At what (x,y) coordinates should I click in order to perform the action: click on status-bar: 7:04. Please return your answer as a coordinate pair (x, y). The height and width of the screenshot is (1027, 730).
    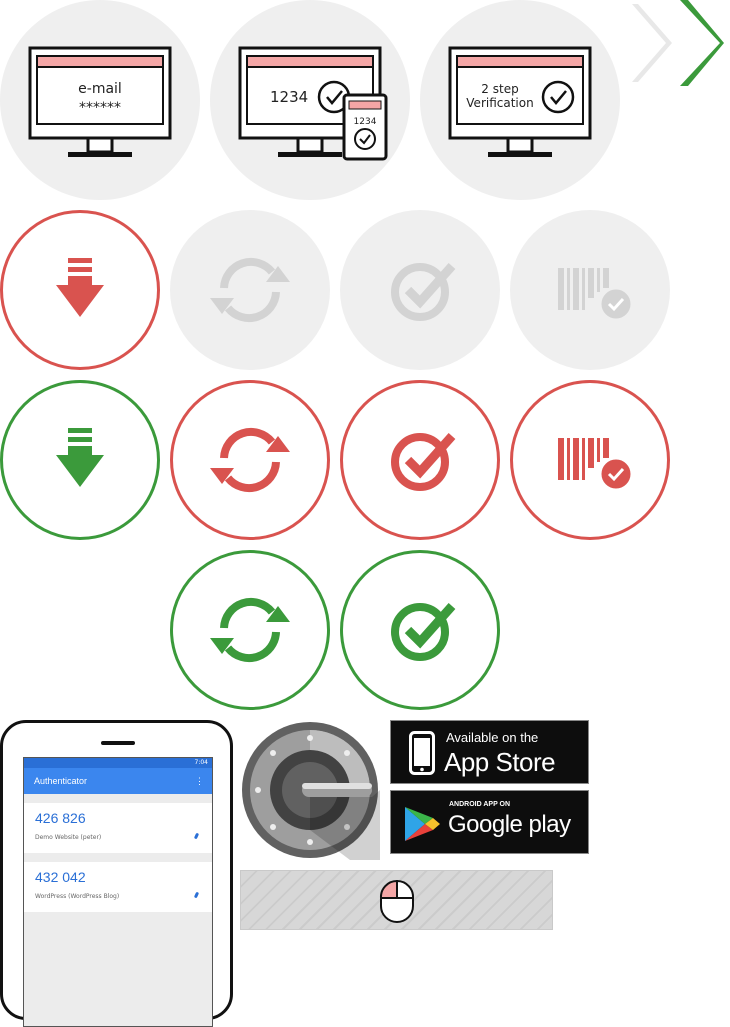
    Looking at the image, I should click on (118, 763).